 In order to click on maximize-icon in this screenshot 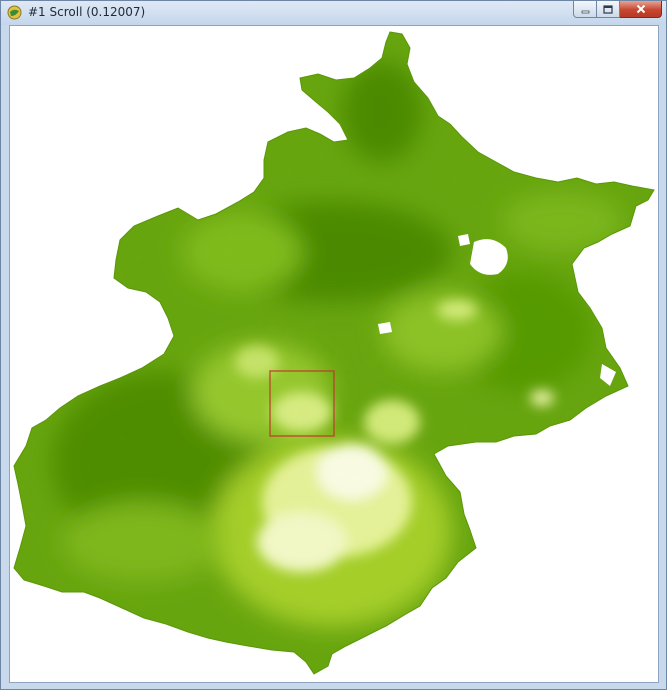, I will do `click(608, 9)`.